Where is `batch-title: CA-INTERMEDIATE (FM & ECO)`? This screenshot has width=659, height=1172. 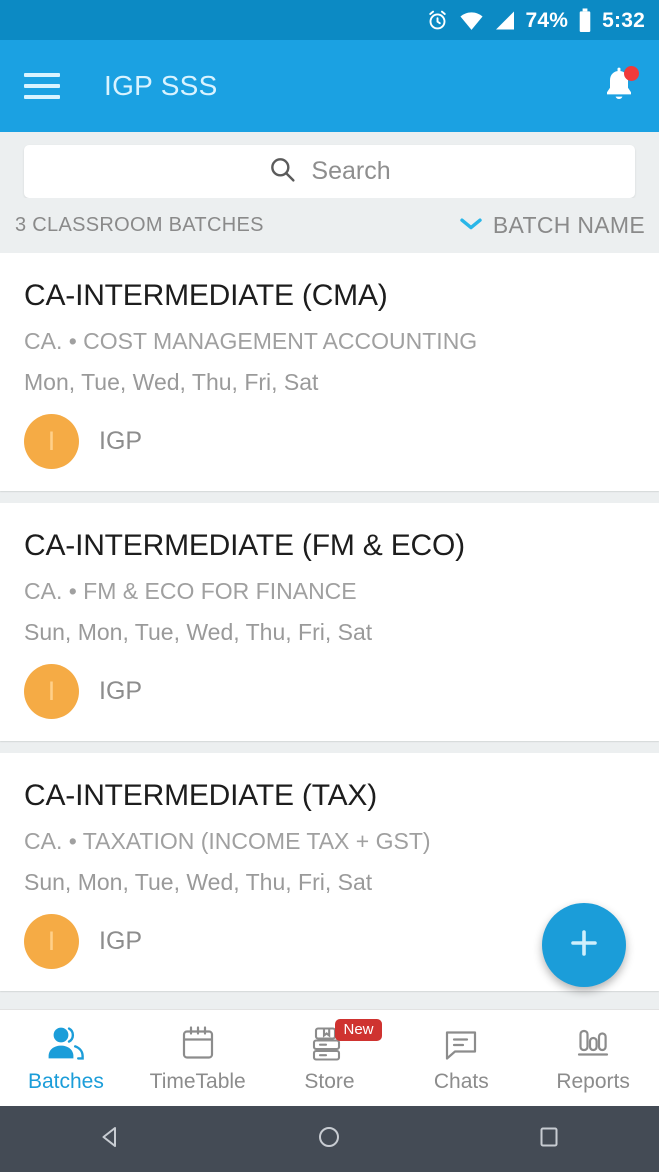
batch-title: CA-INTERMEDIATE (FM & ECO) is located at coordinates (244, 545).